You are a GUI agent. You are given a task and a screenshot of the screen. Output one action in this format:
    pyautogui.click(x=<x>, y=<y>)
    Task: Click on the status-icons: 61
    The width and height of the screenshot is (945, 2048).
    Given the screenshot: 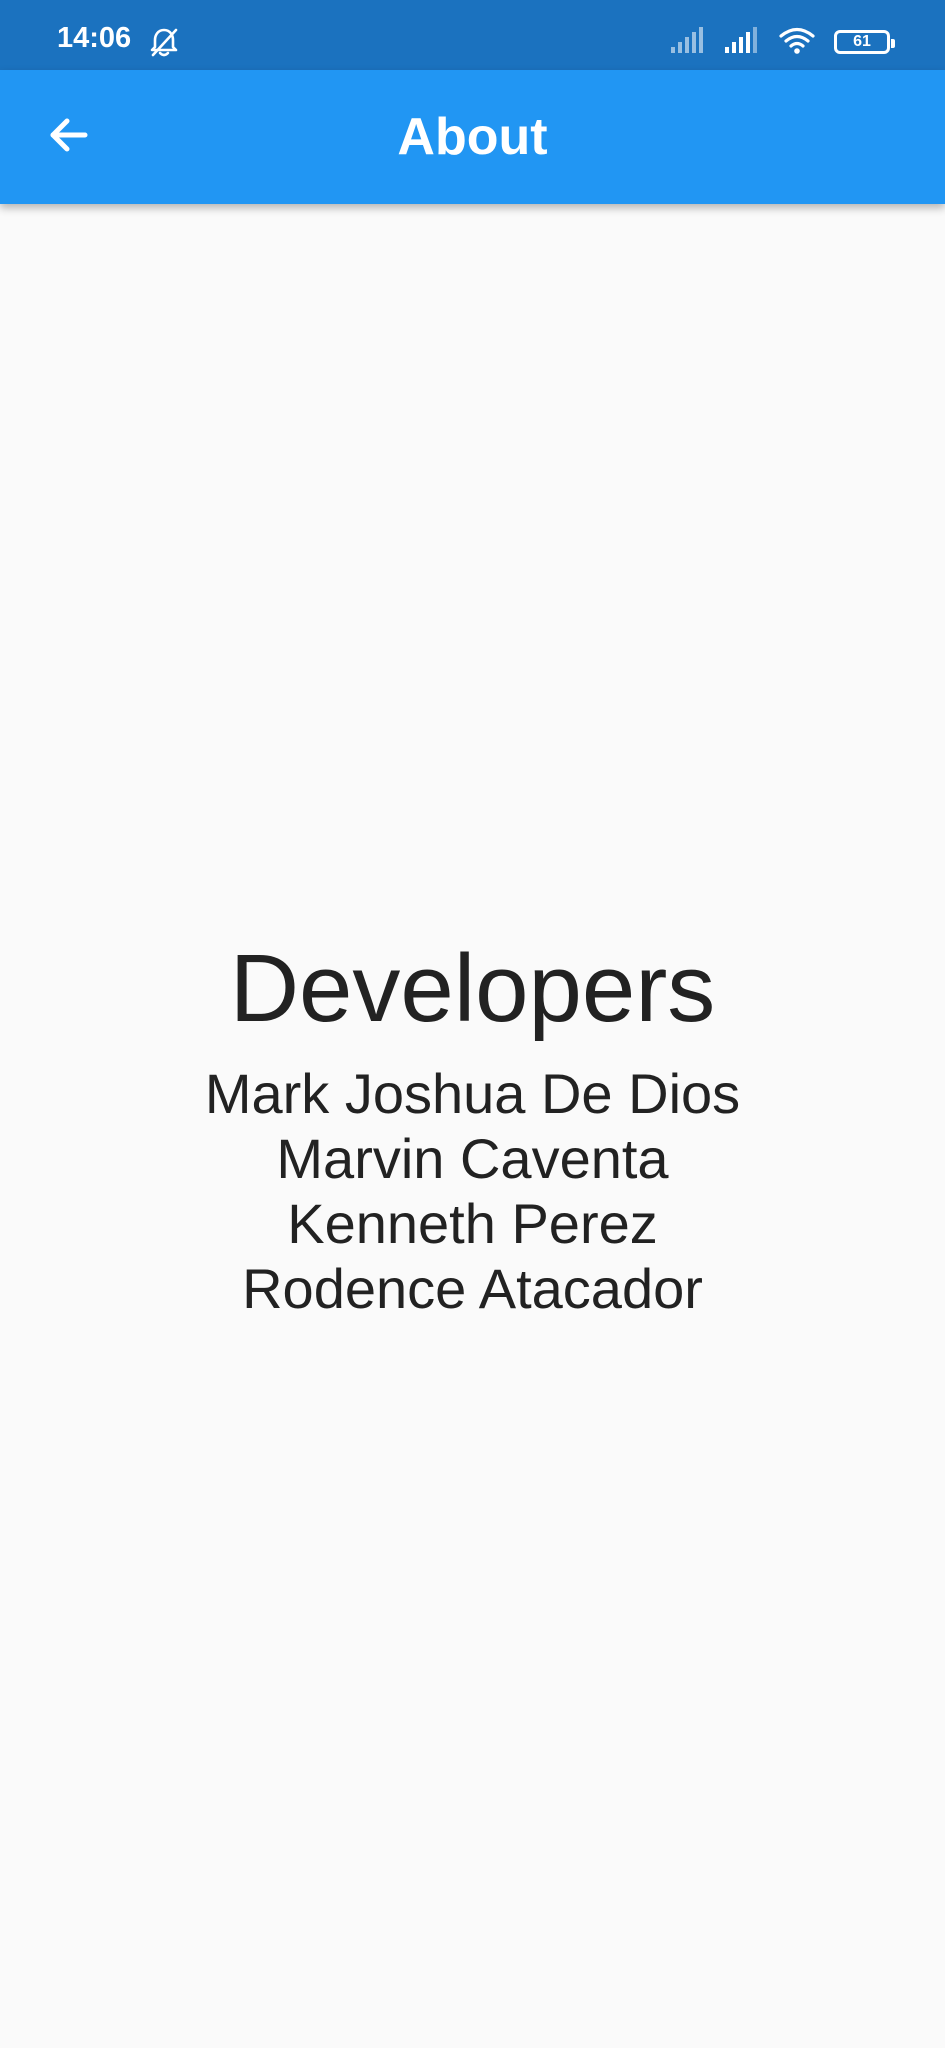 What is the action you would take?
    pyautogui.click(x=782, y=42)
    